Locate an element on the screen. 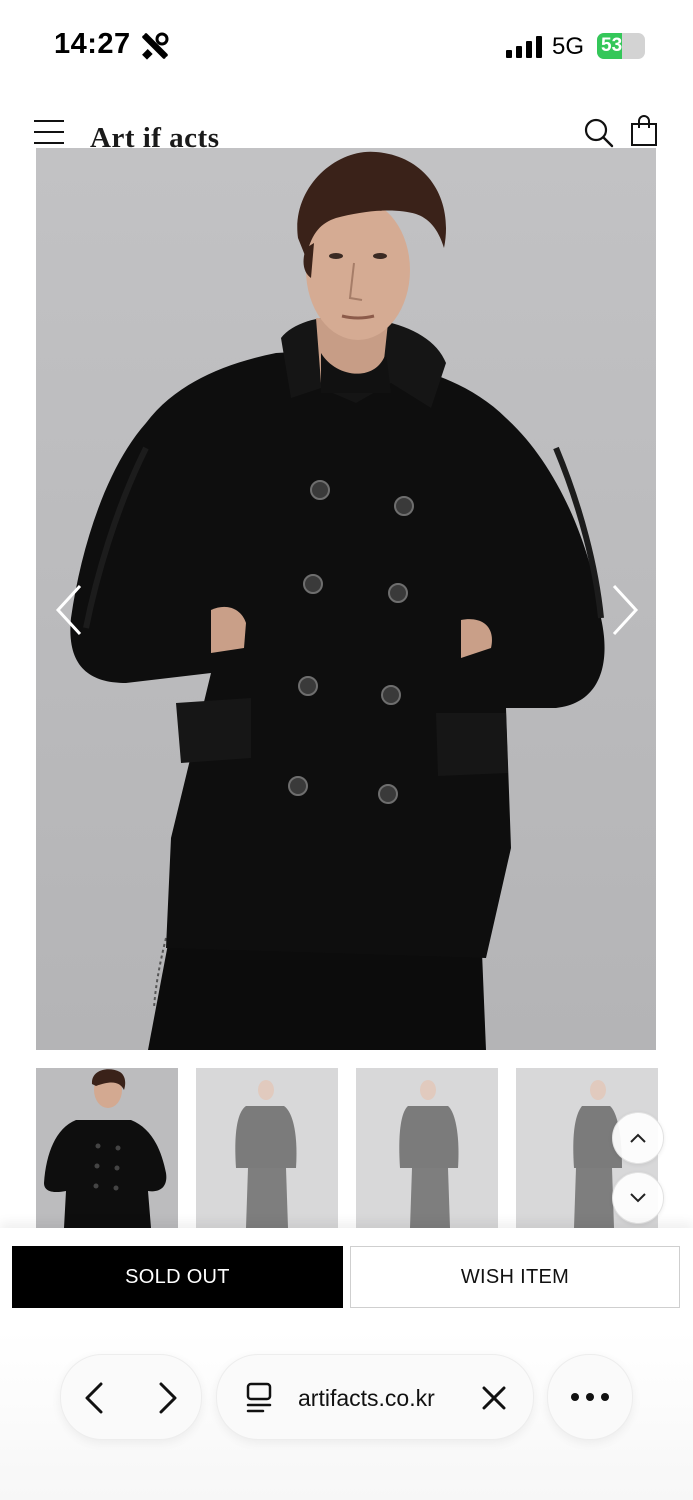 Image resolution: width=693 pixels, height=1500 pixels. navigation-pill is located at coordinates (131, 1397).